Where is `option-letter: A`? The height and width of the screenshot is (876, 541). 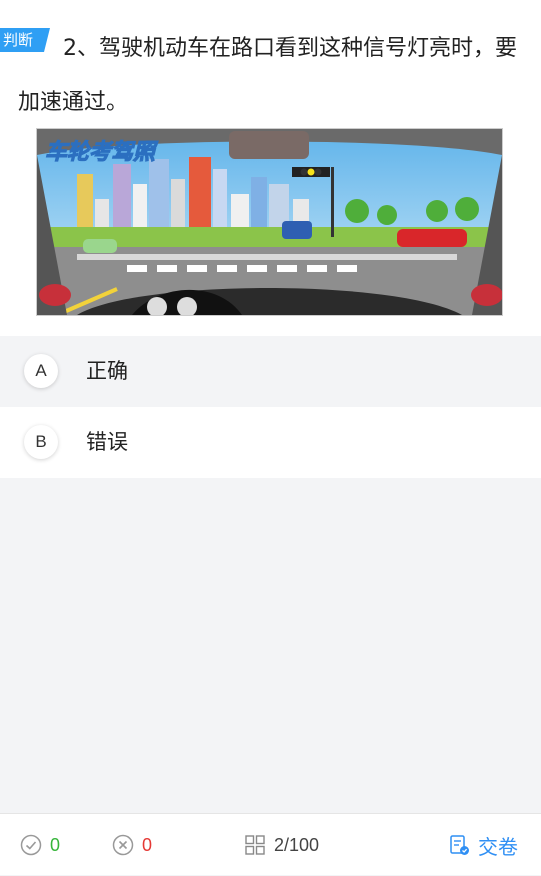
option-letter: A is located at coordinates (41, 371).